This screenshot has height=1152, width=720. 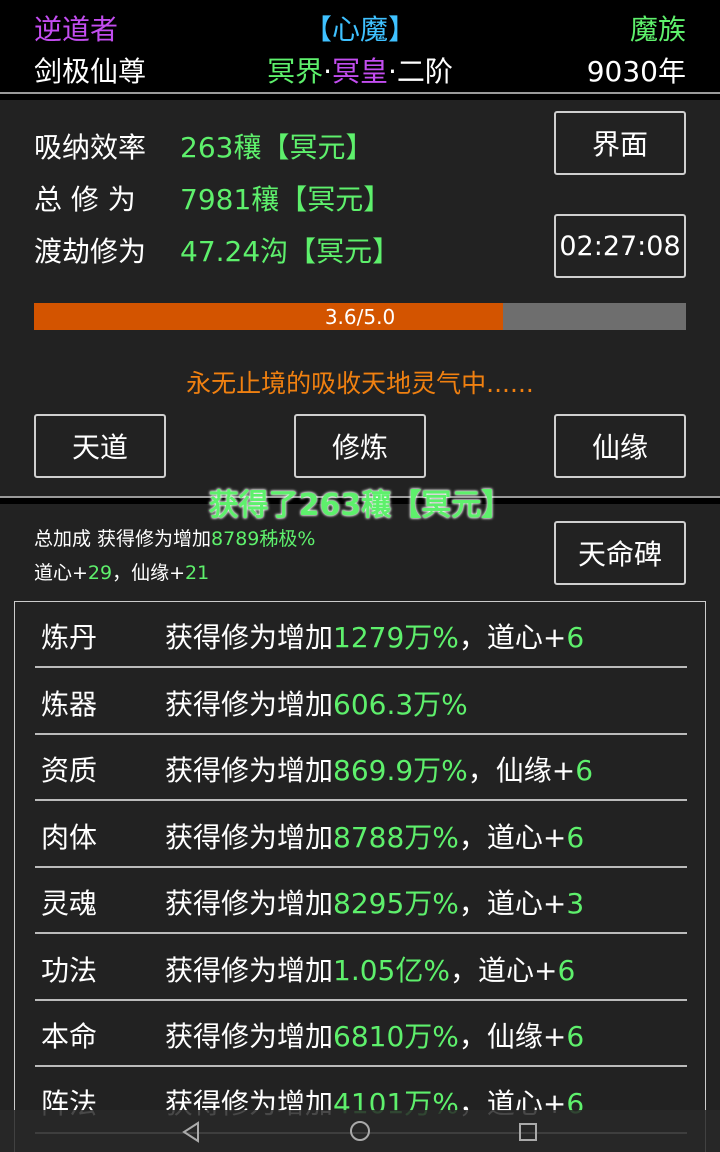 I want to click on row-name: 资质, so click(x=69, y=770).